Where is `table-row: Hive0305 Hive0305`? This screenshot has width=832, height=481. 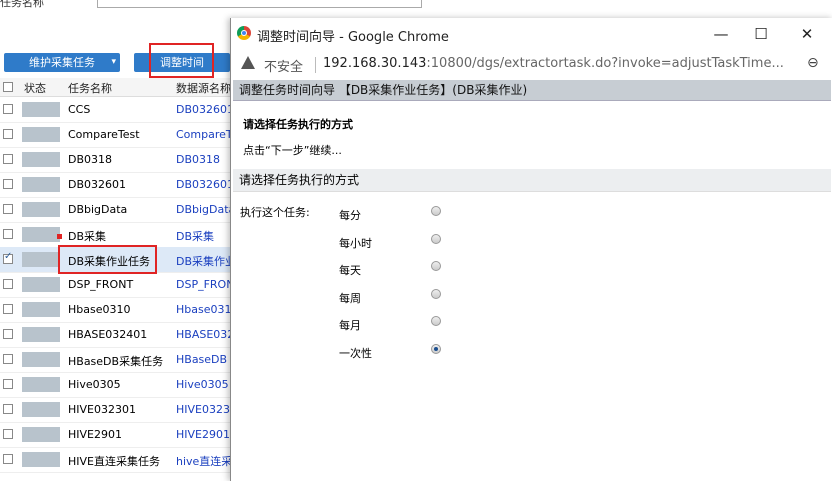 table-row: Hive0305 Hive0305 is located at coordinates (116, 385).